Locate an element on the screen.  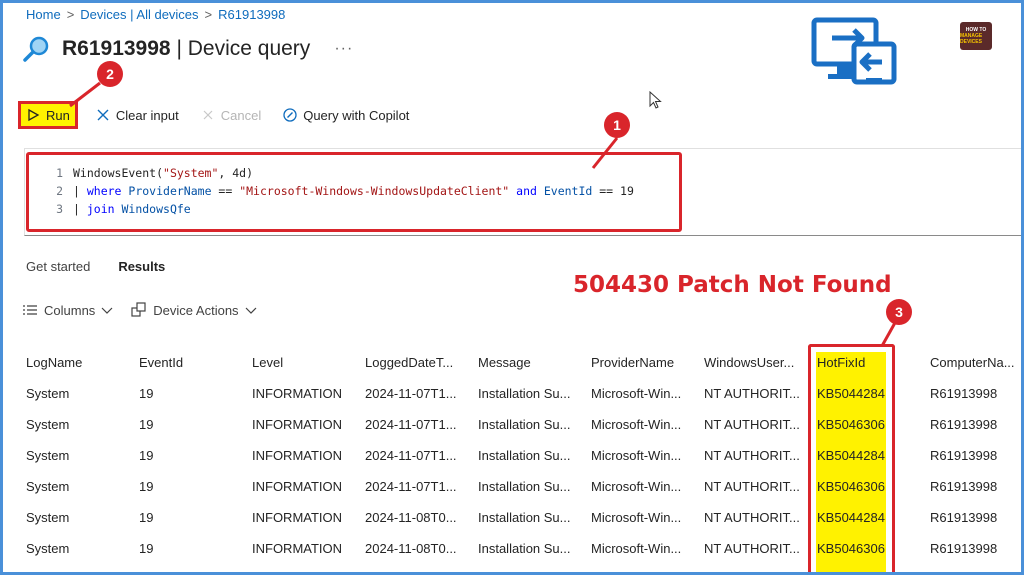
code-token: EventId is located at coordinates (568, 191).